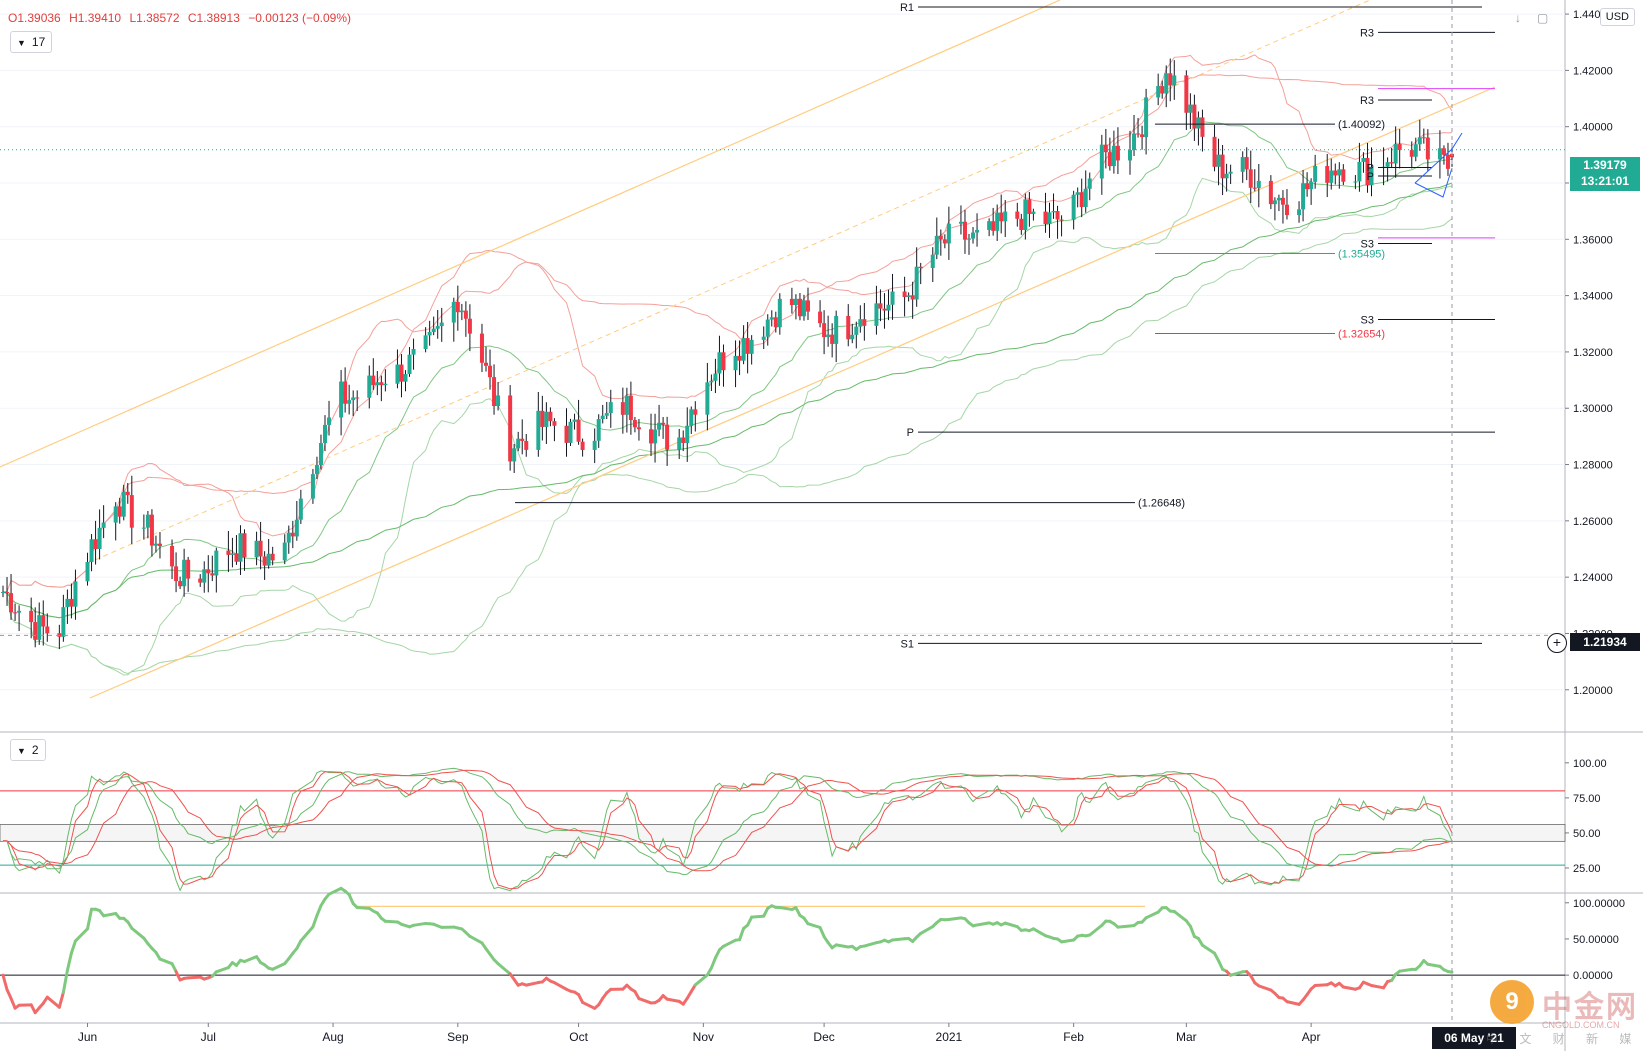 This screenshot has height=1051, width=1643. Describe the element at coordinates (1518, 18) in the screenshot. I see `arrow-down-icon: ↓` at that location.